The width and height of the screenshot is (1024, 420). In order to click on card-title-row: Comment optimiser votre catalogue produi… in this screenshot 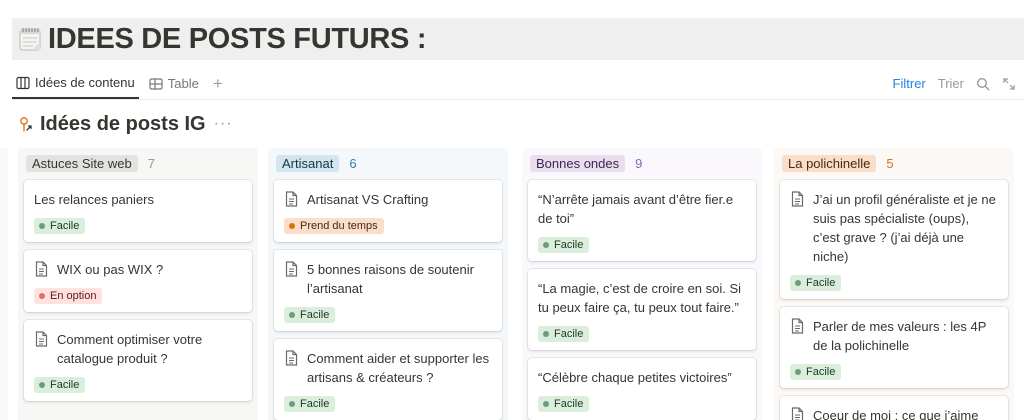, I will do `click(138, 349)`.